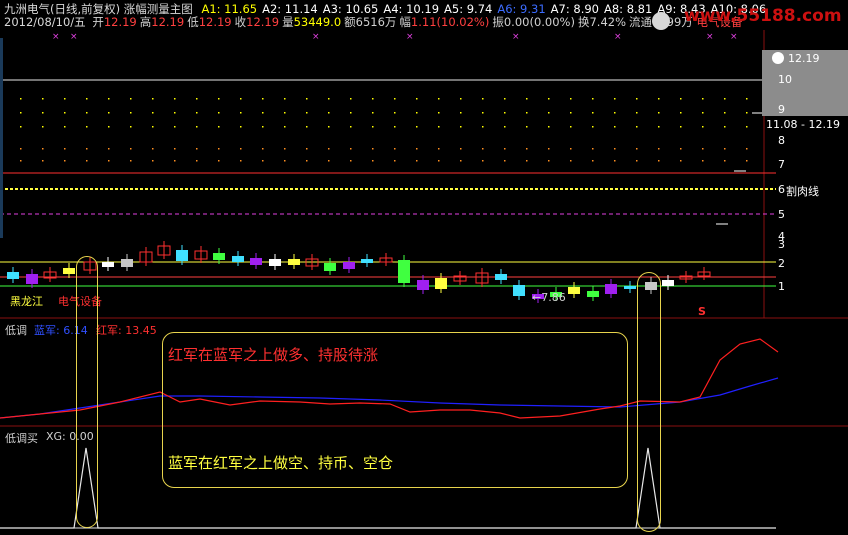 Image resolution: width=848 pixels, height=535 pixels. Describe the element at coordinates (781, 244) in the screenshot. I see `price-tick: 3` at that location.